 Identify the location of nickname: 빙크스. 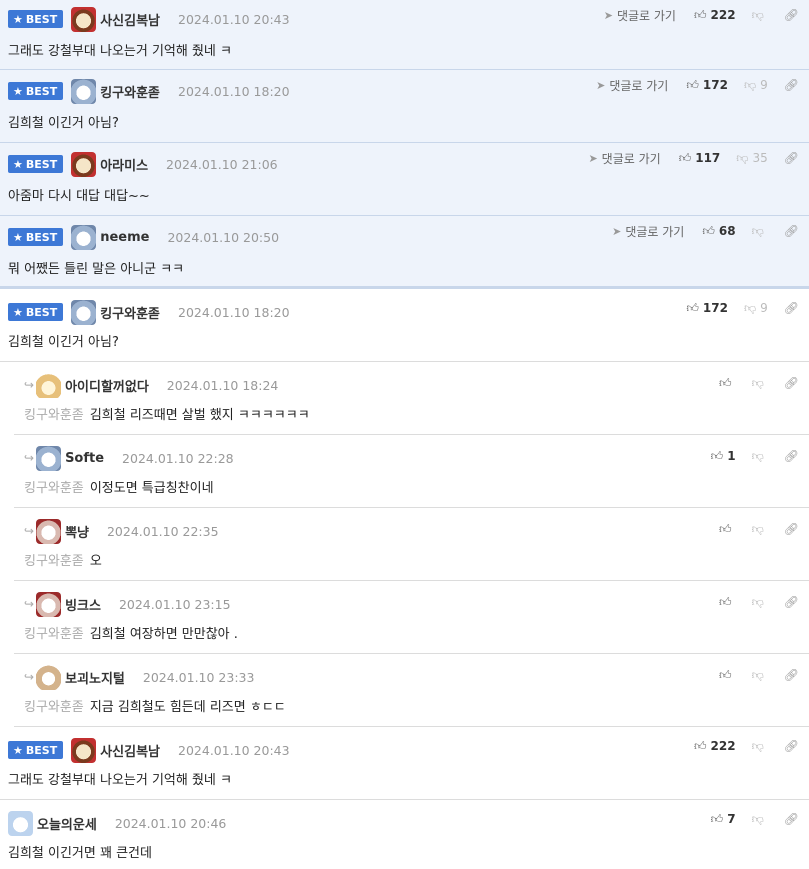
(83, 604).